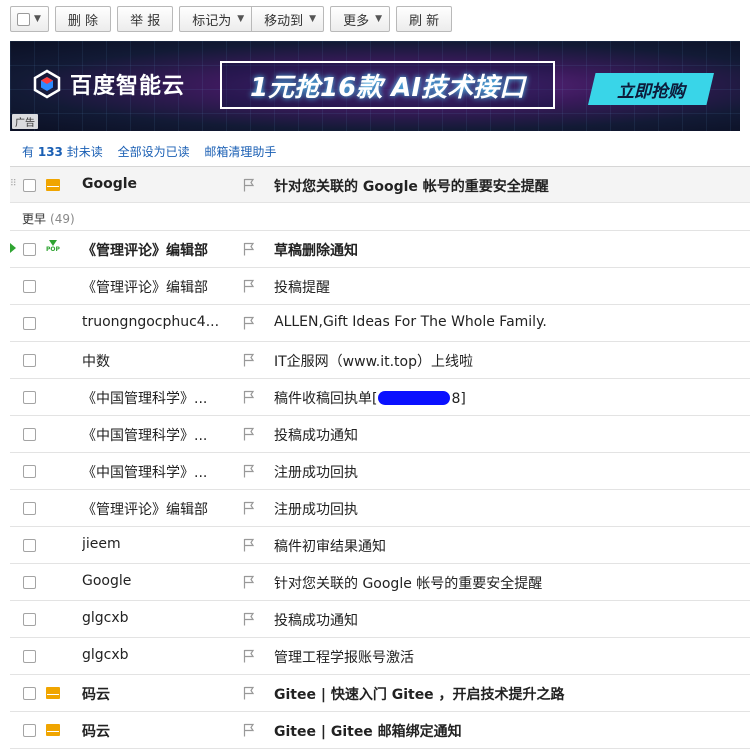  What do you see at coordinates (128, 86) in the screenshot?
I see `brand-name: 百度智能云` at bounding box center [128, 86].